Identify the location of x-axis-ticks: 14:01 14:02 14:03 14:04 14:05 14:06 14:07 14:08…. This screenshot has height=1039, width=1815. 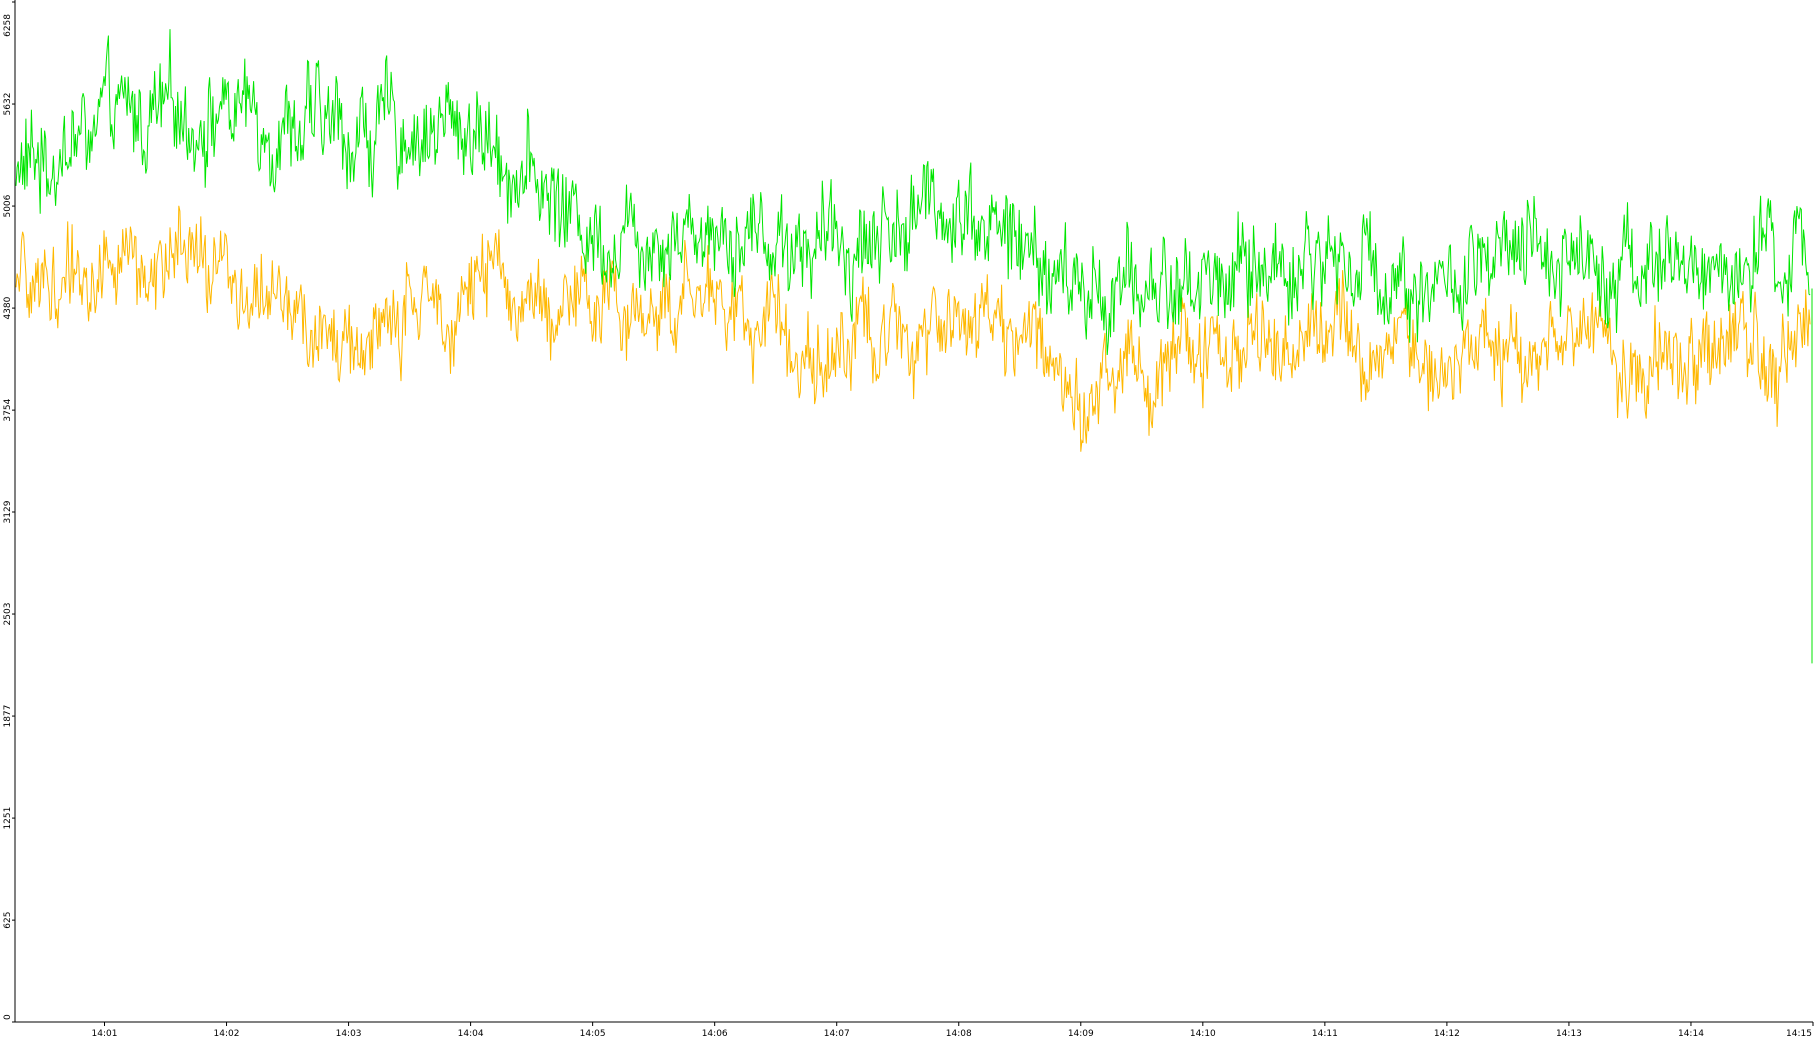
(953, 1030).